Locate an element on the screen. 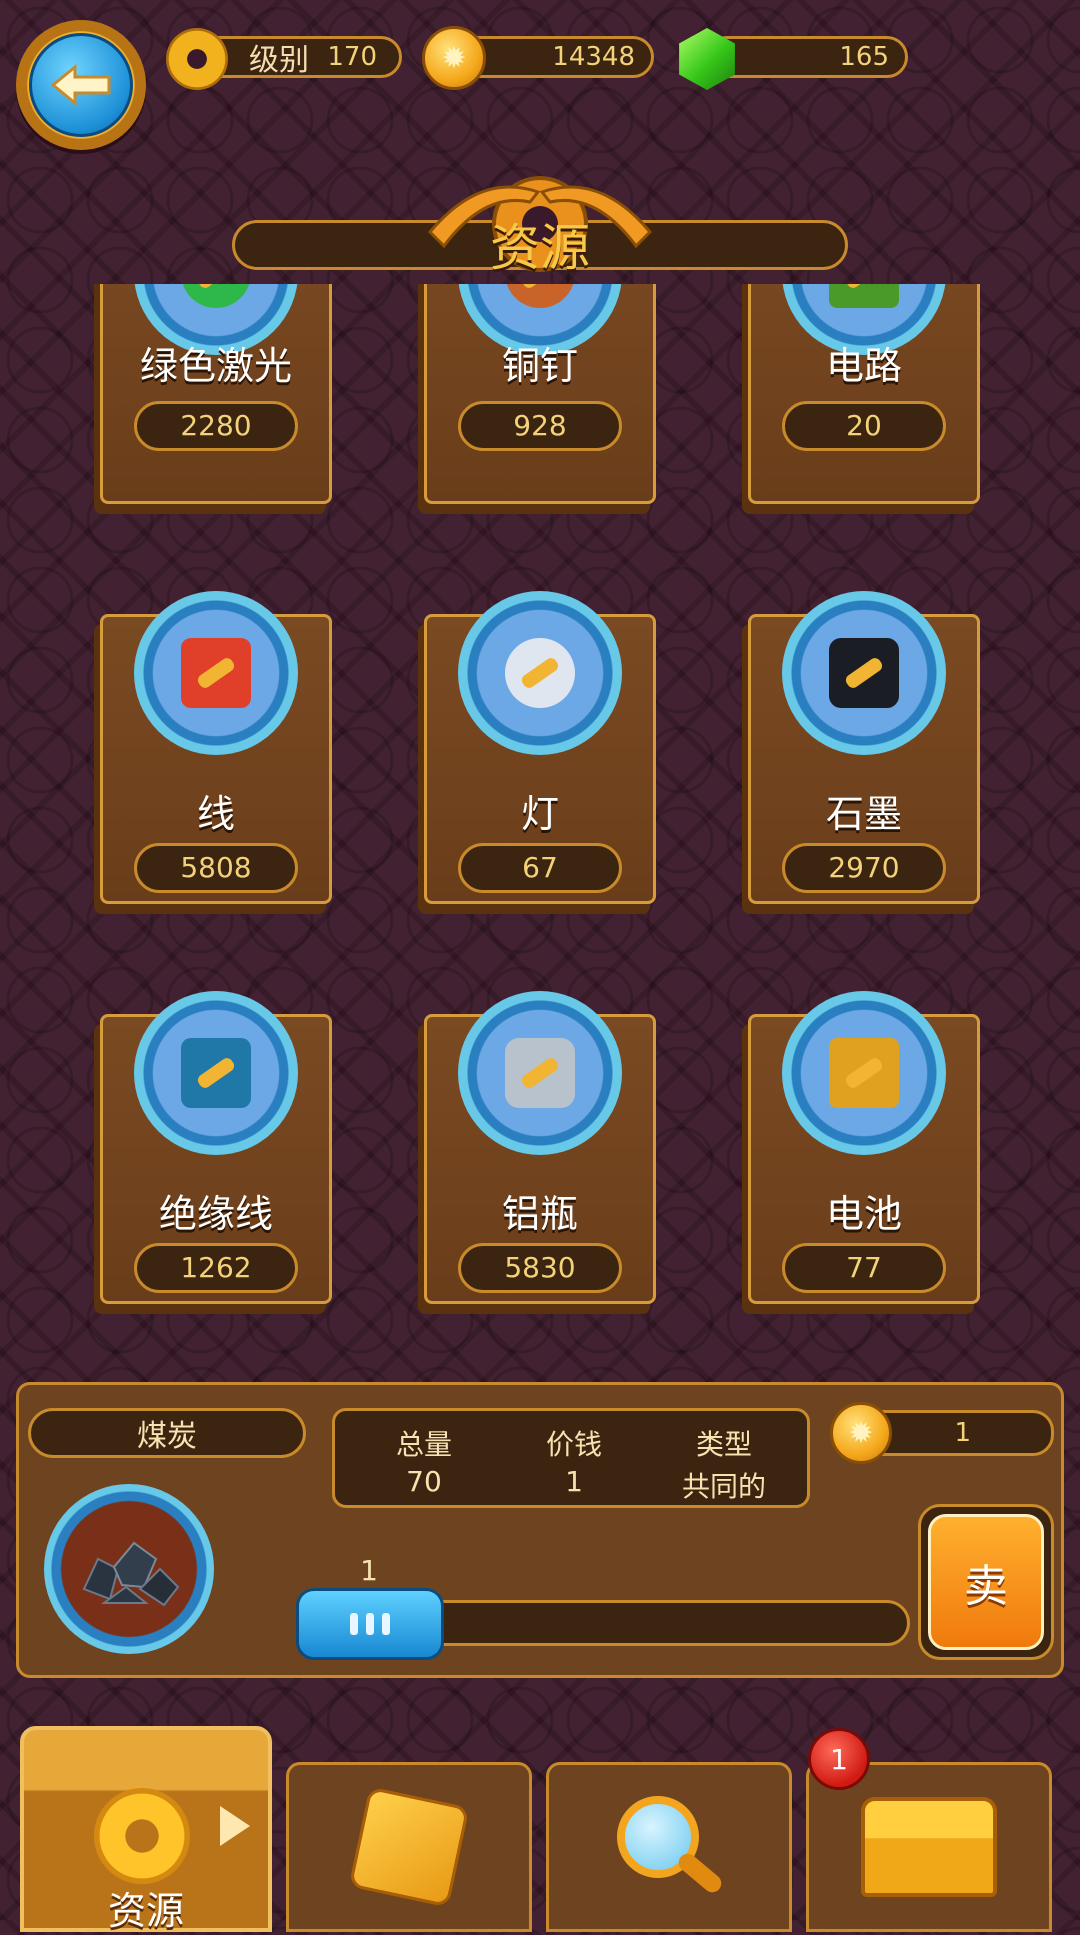  gems-value: 165 is located at coordinates (864, 57).